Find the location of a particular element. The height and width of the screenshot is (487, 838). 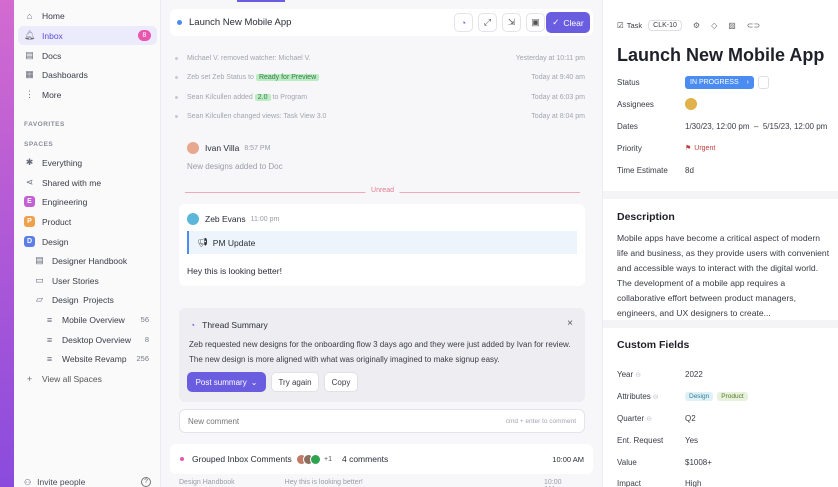

copy-button: Copy is located at coordinates (341, 382).